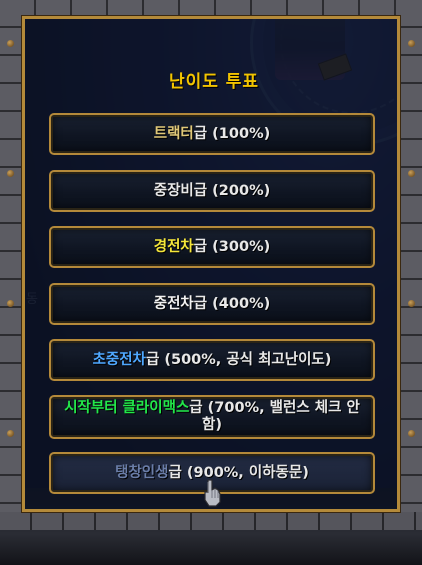 The width and height of the screenshot is (422, 565). I want to click on vote-name: 트랙터, so click(173, 133).